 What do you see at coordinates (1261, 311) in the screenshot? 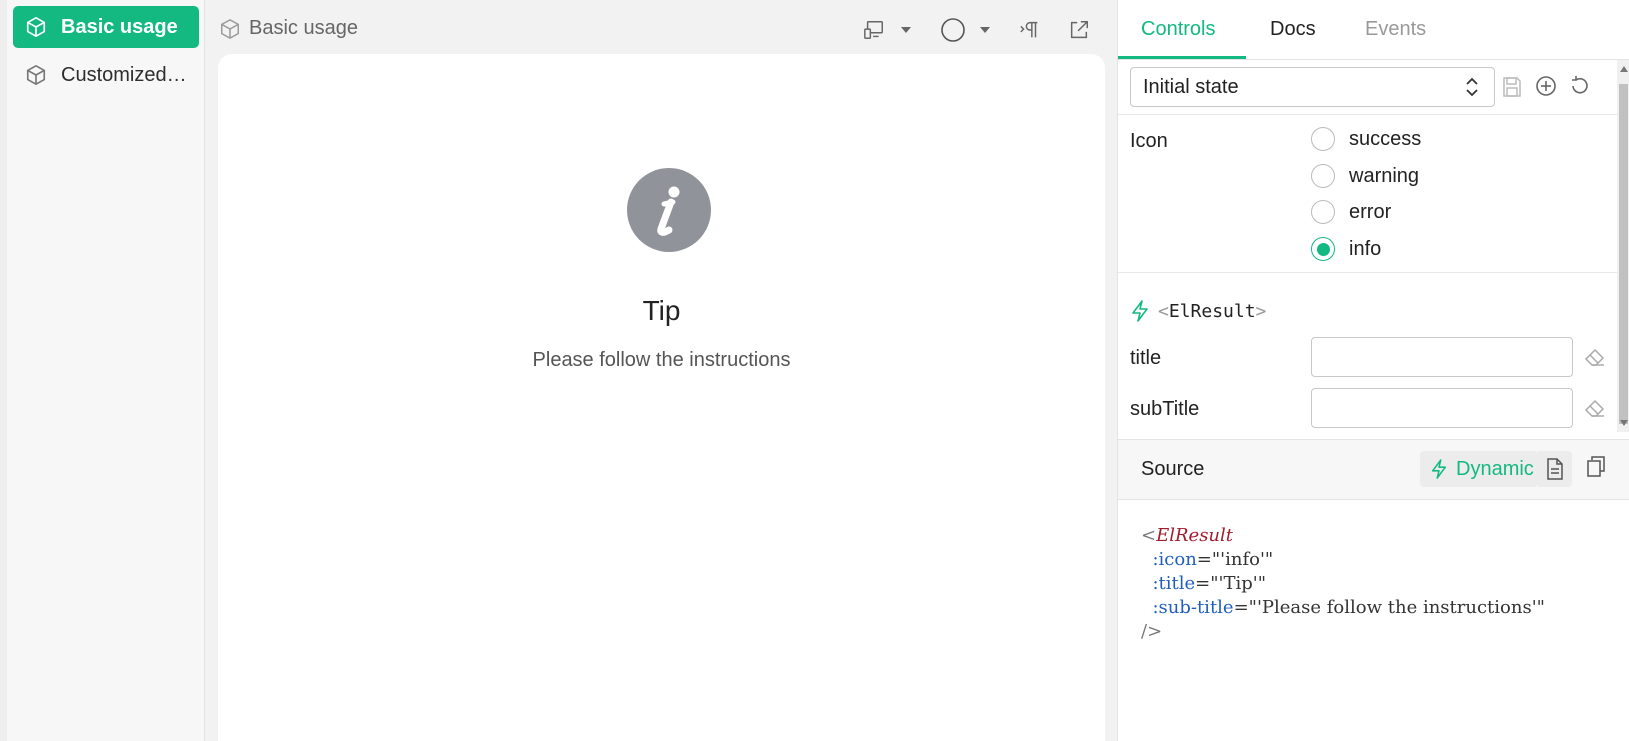
I see `component-close-bracket: >` at bounding box center [1261, 311].